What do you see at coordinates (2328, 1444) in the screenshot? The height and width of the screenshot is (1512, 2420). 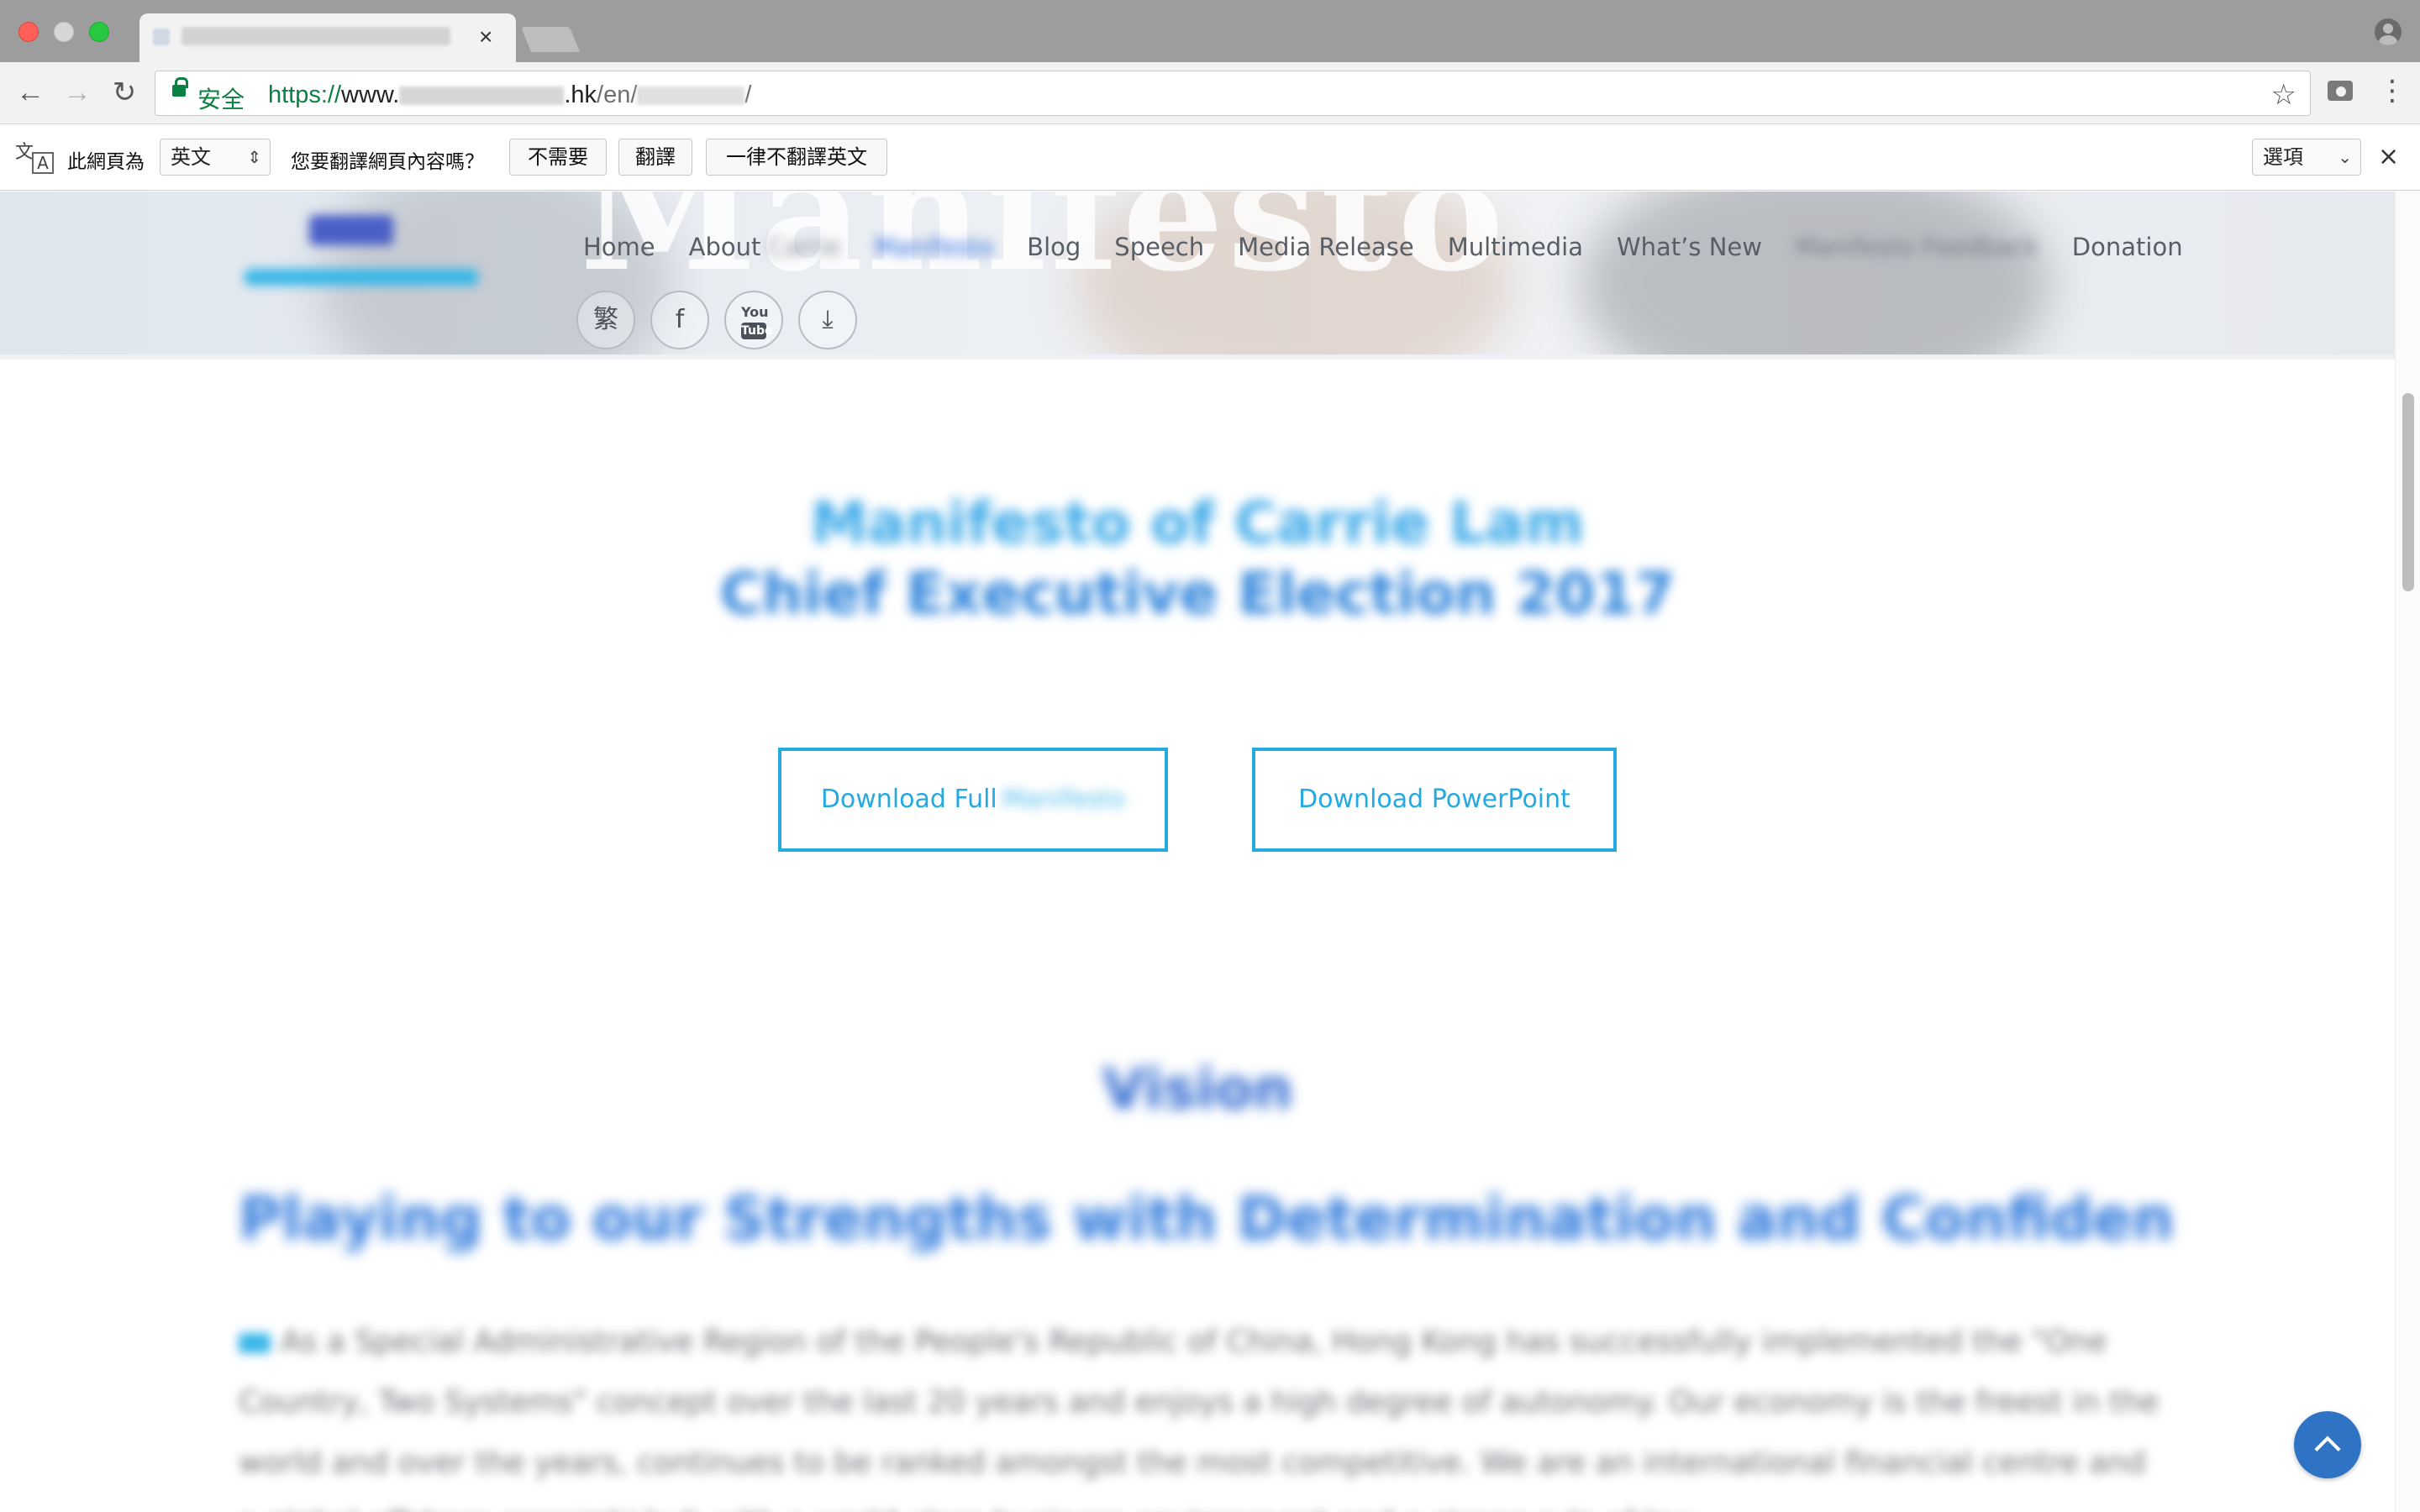 I see `back-to-top-button` at bounding box center [2328, 1444].